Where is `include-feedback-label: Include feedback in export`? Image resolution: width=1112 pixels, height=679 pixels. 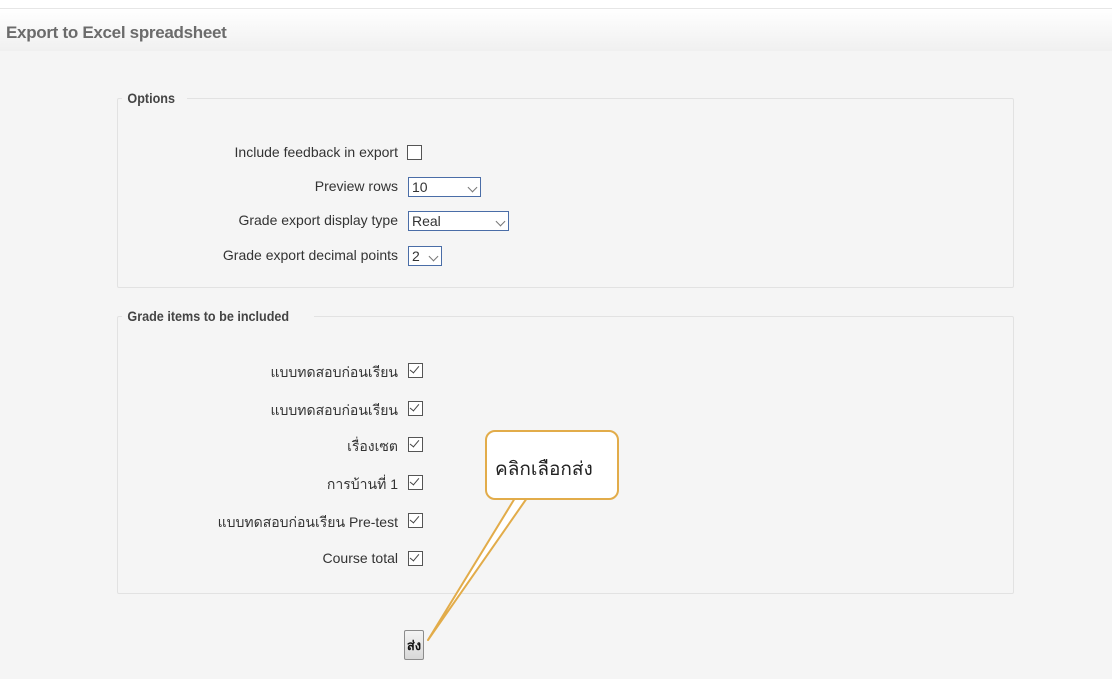
include-feedback-label: Include feedback in export is located at coordinates (316, 152).